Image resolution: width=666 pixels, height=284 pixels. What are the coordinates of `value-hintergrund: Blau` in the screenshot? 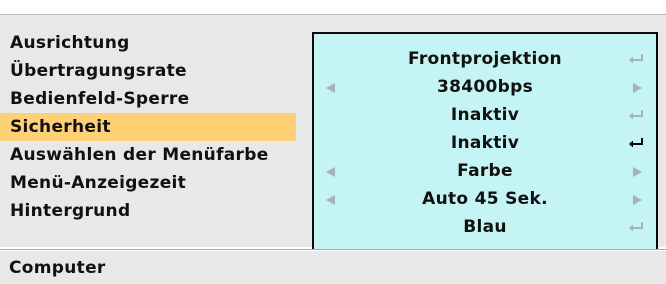 It's located at (485, 227).